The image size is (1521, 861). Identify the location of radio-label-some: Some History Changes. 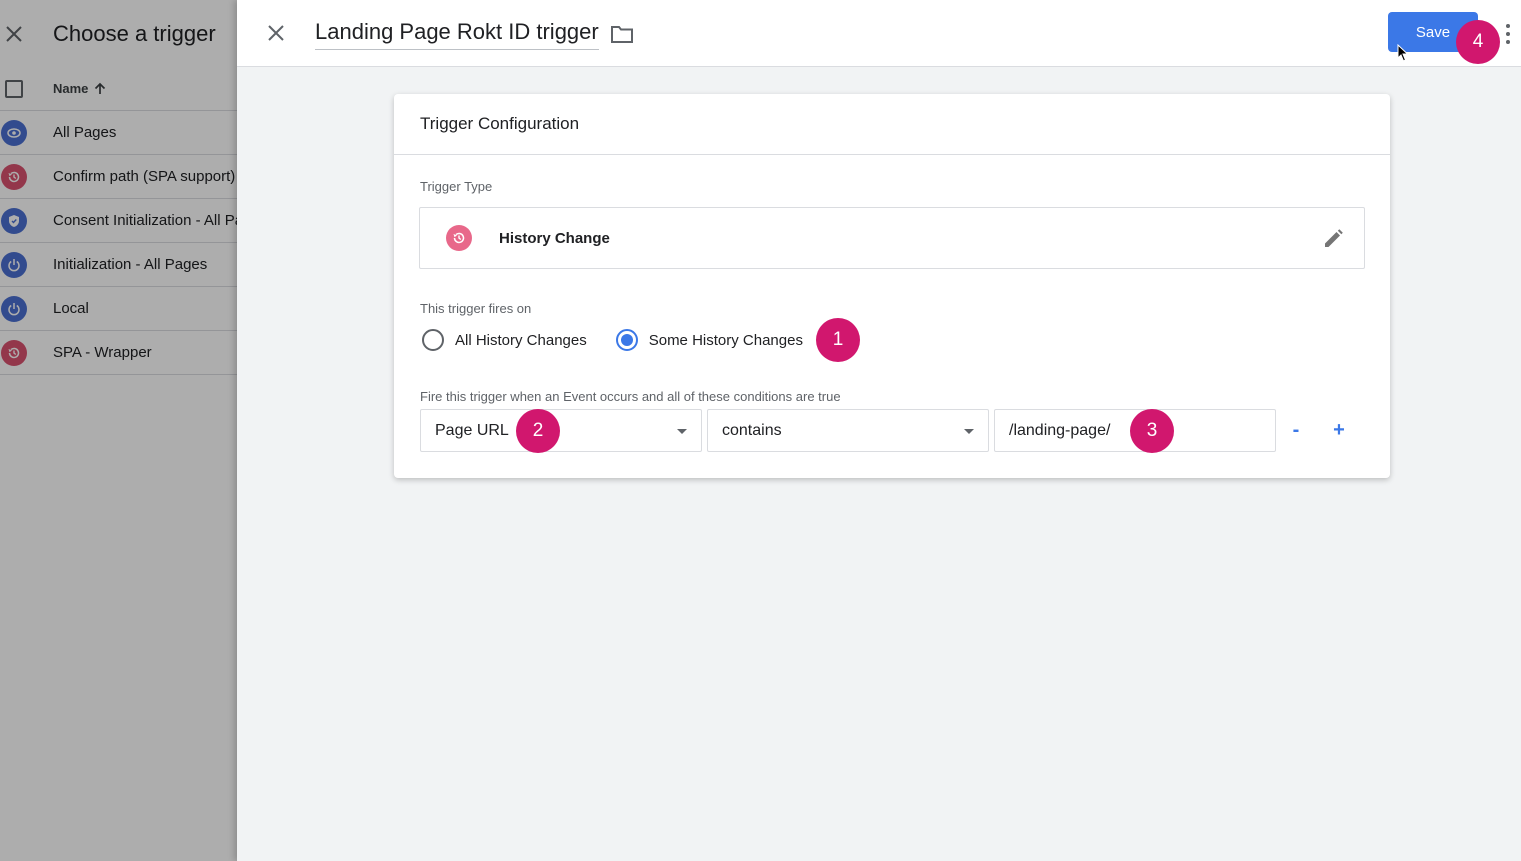
(726, 340).